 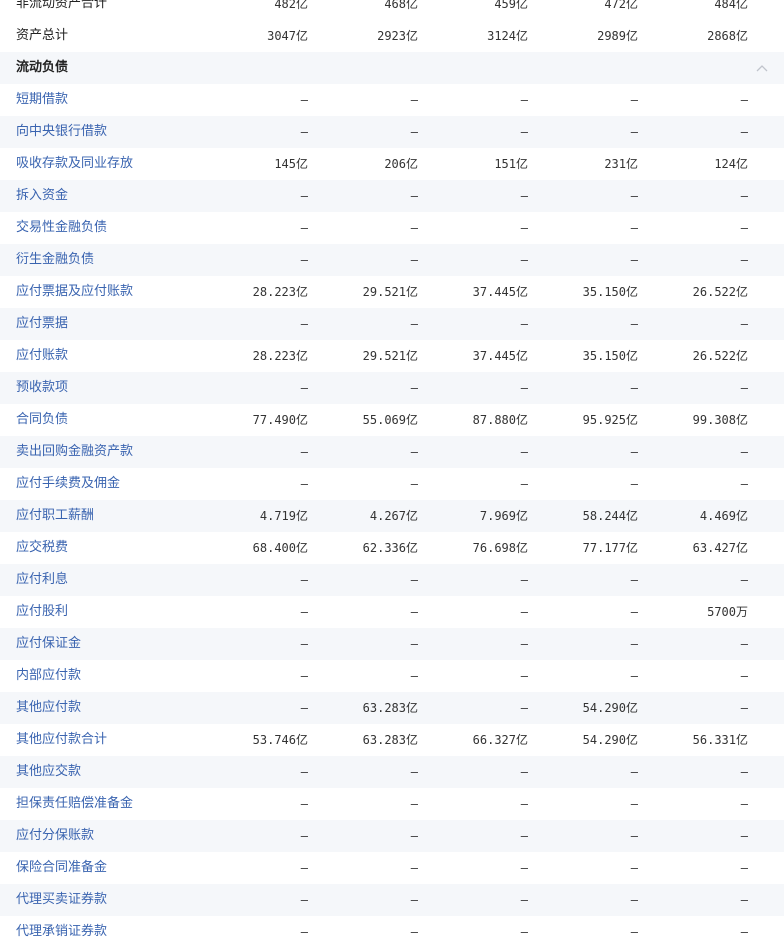 What do you see at coordinates (48, 772) in the screenshot?
I see `row-label-link: 其他应交款` at bounding box center [48, 772].